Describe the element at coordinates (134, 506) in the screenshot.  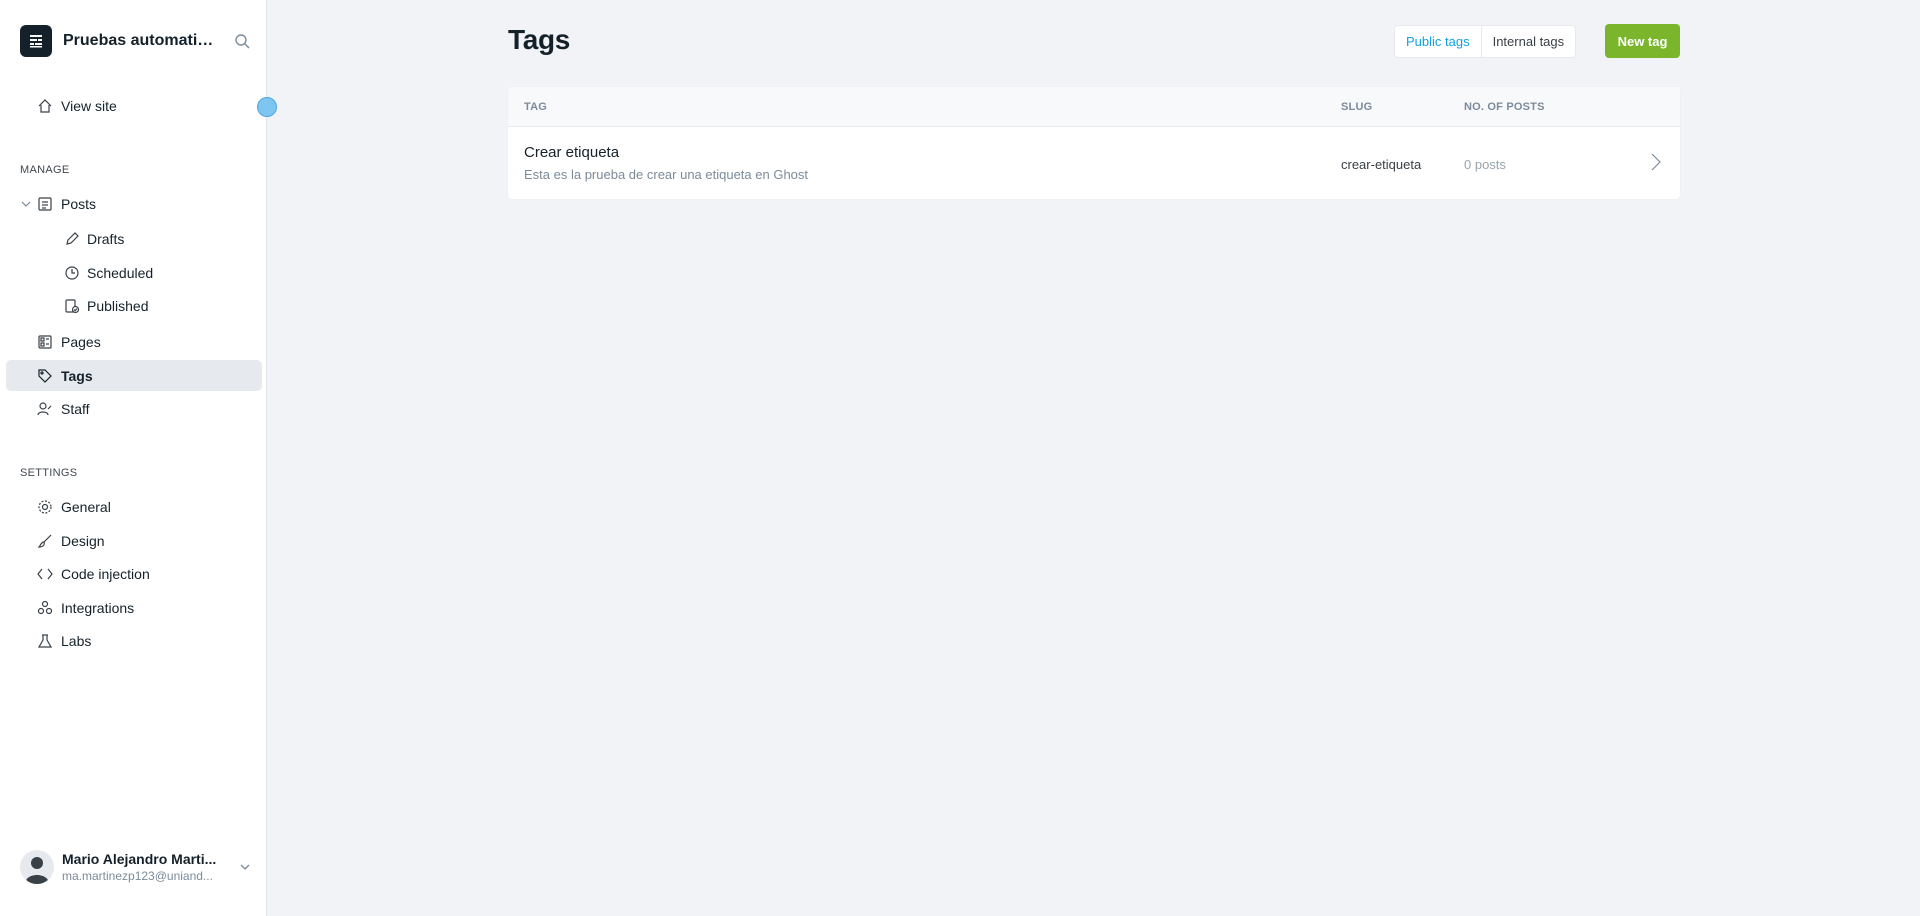
I see `sidebar-item-general: General` at that location.